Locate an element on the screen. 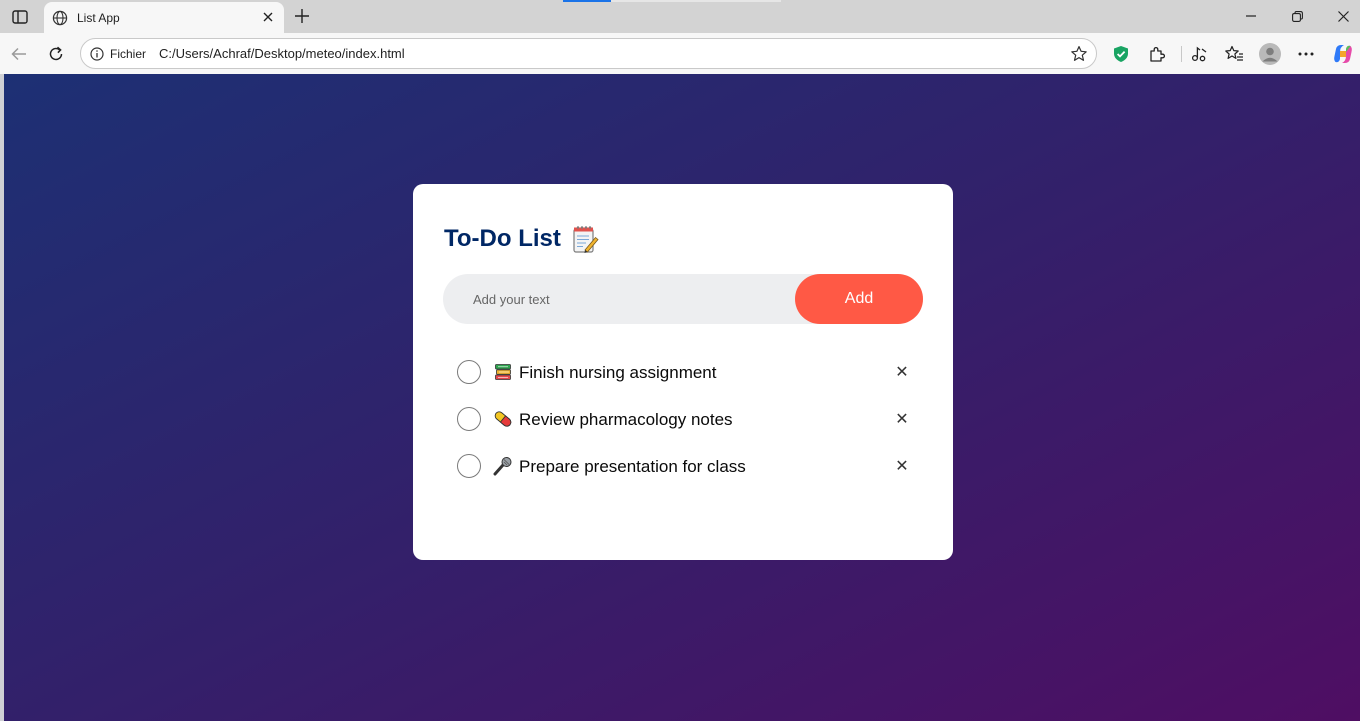 This screenshot has width=1360, height=721. extensions-puzzle-icon is located at coordinates (1157, 54).